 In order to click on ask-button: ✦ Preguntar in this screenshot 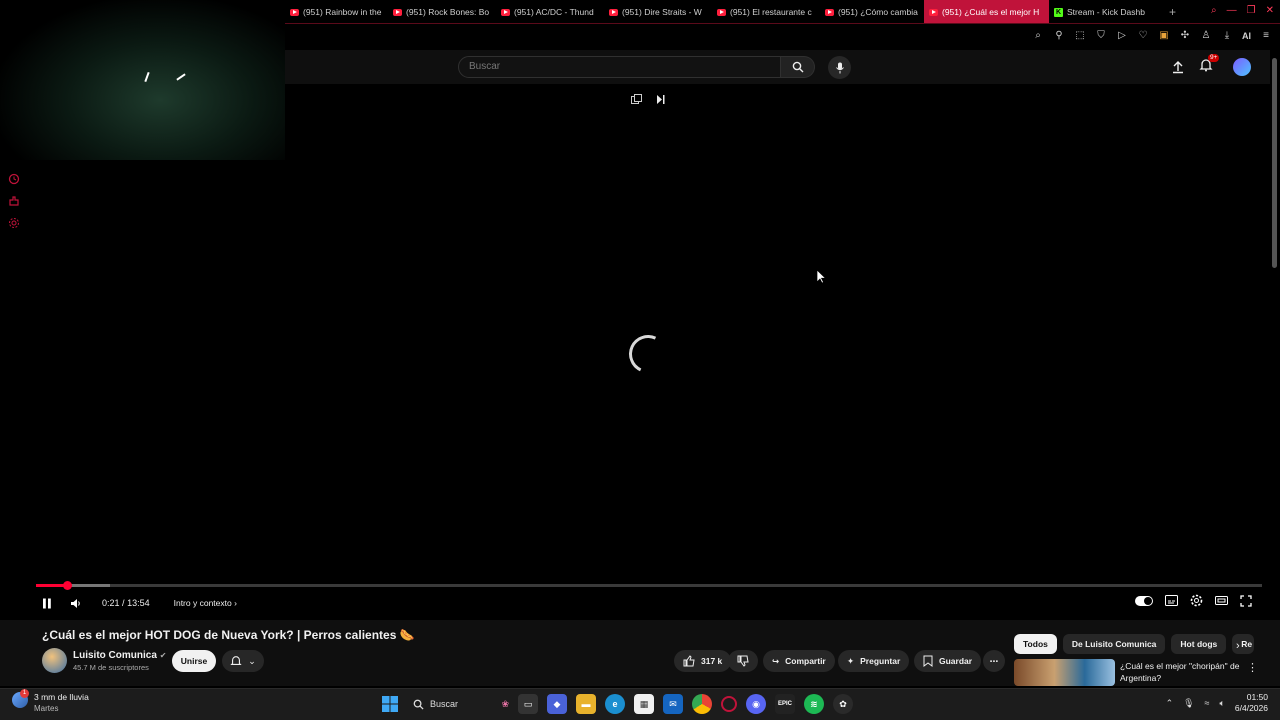, I will do `click(874, 661)`.